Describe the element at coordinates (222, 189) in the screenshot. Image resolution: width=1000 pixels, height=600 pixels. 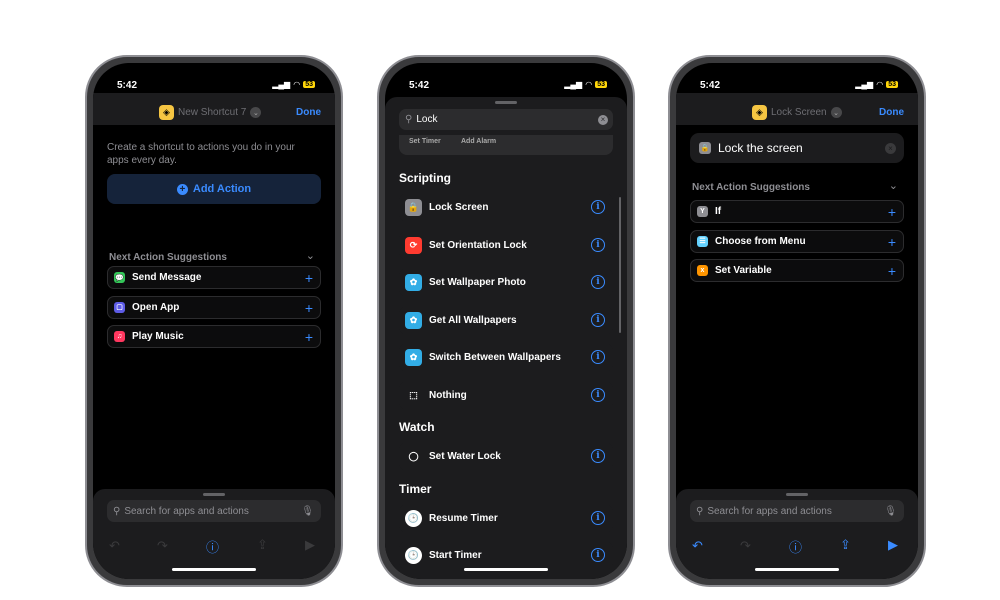
I see `add-action-label: Add Action` at that location.